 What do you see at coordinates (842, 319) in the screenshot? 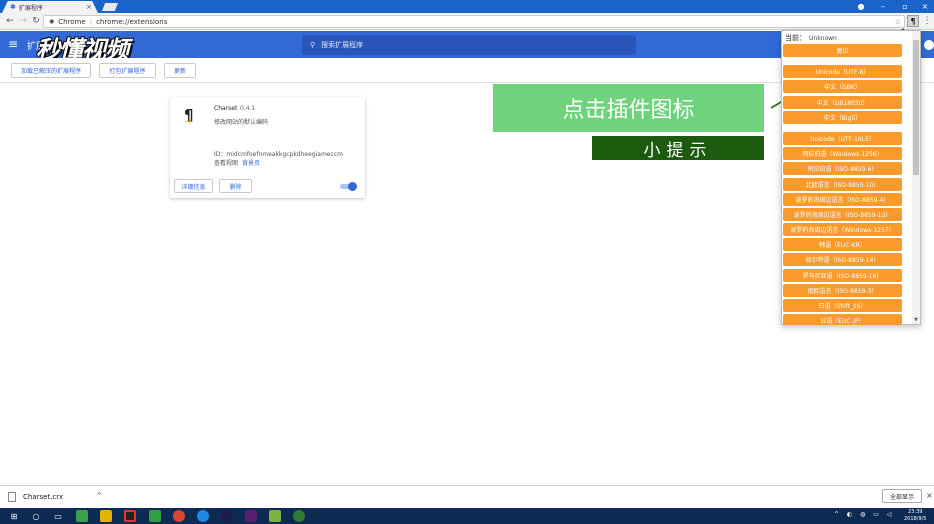
I see `charset-option-button: 日语（EUC-JP）` at bounding box center [842, 319].